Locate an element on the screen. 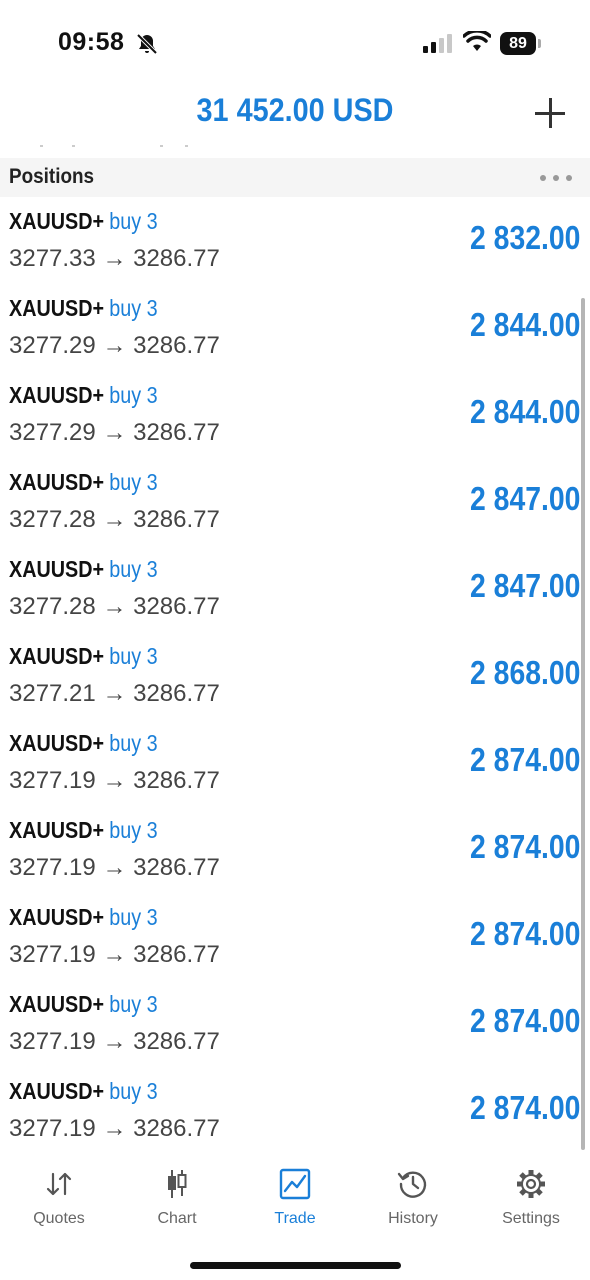  tab-history: History is located at coordinates (413, 1201).